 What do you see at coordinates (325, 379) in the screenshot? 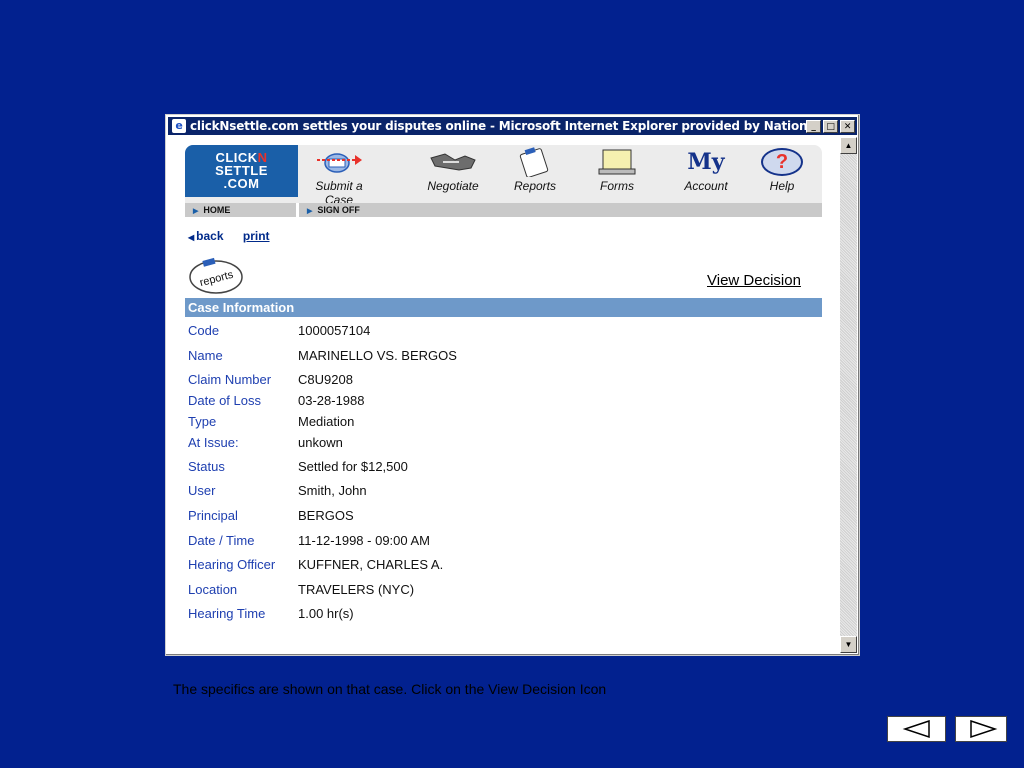
I see `case-value: C8U9208` at bounding box center [325, 379].